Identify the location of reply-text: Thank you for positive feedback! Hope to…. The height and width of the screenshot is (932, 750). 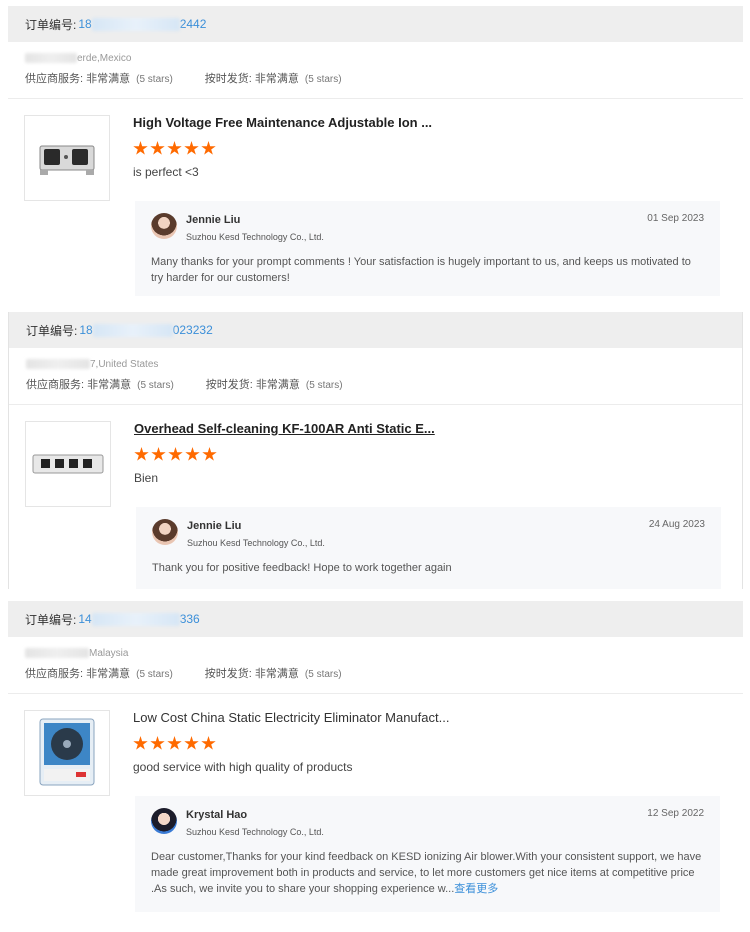
(302, 568).